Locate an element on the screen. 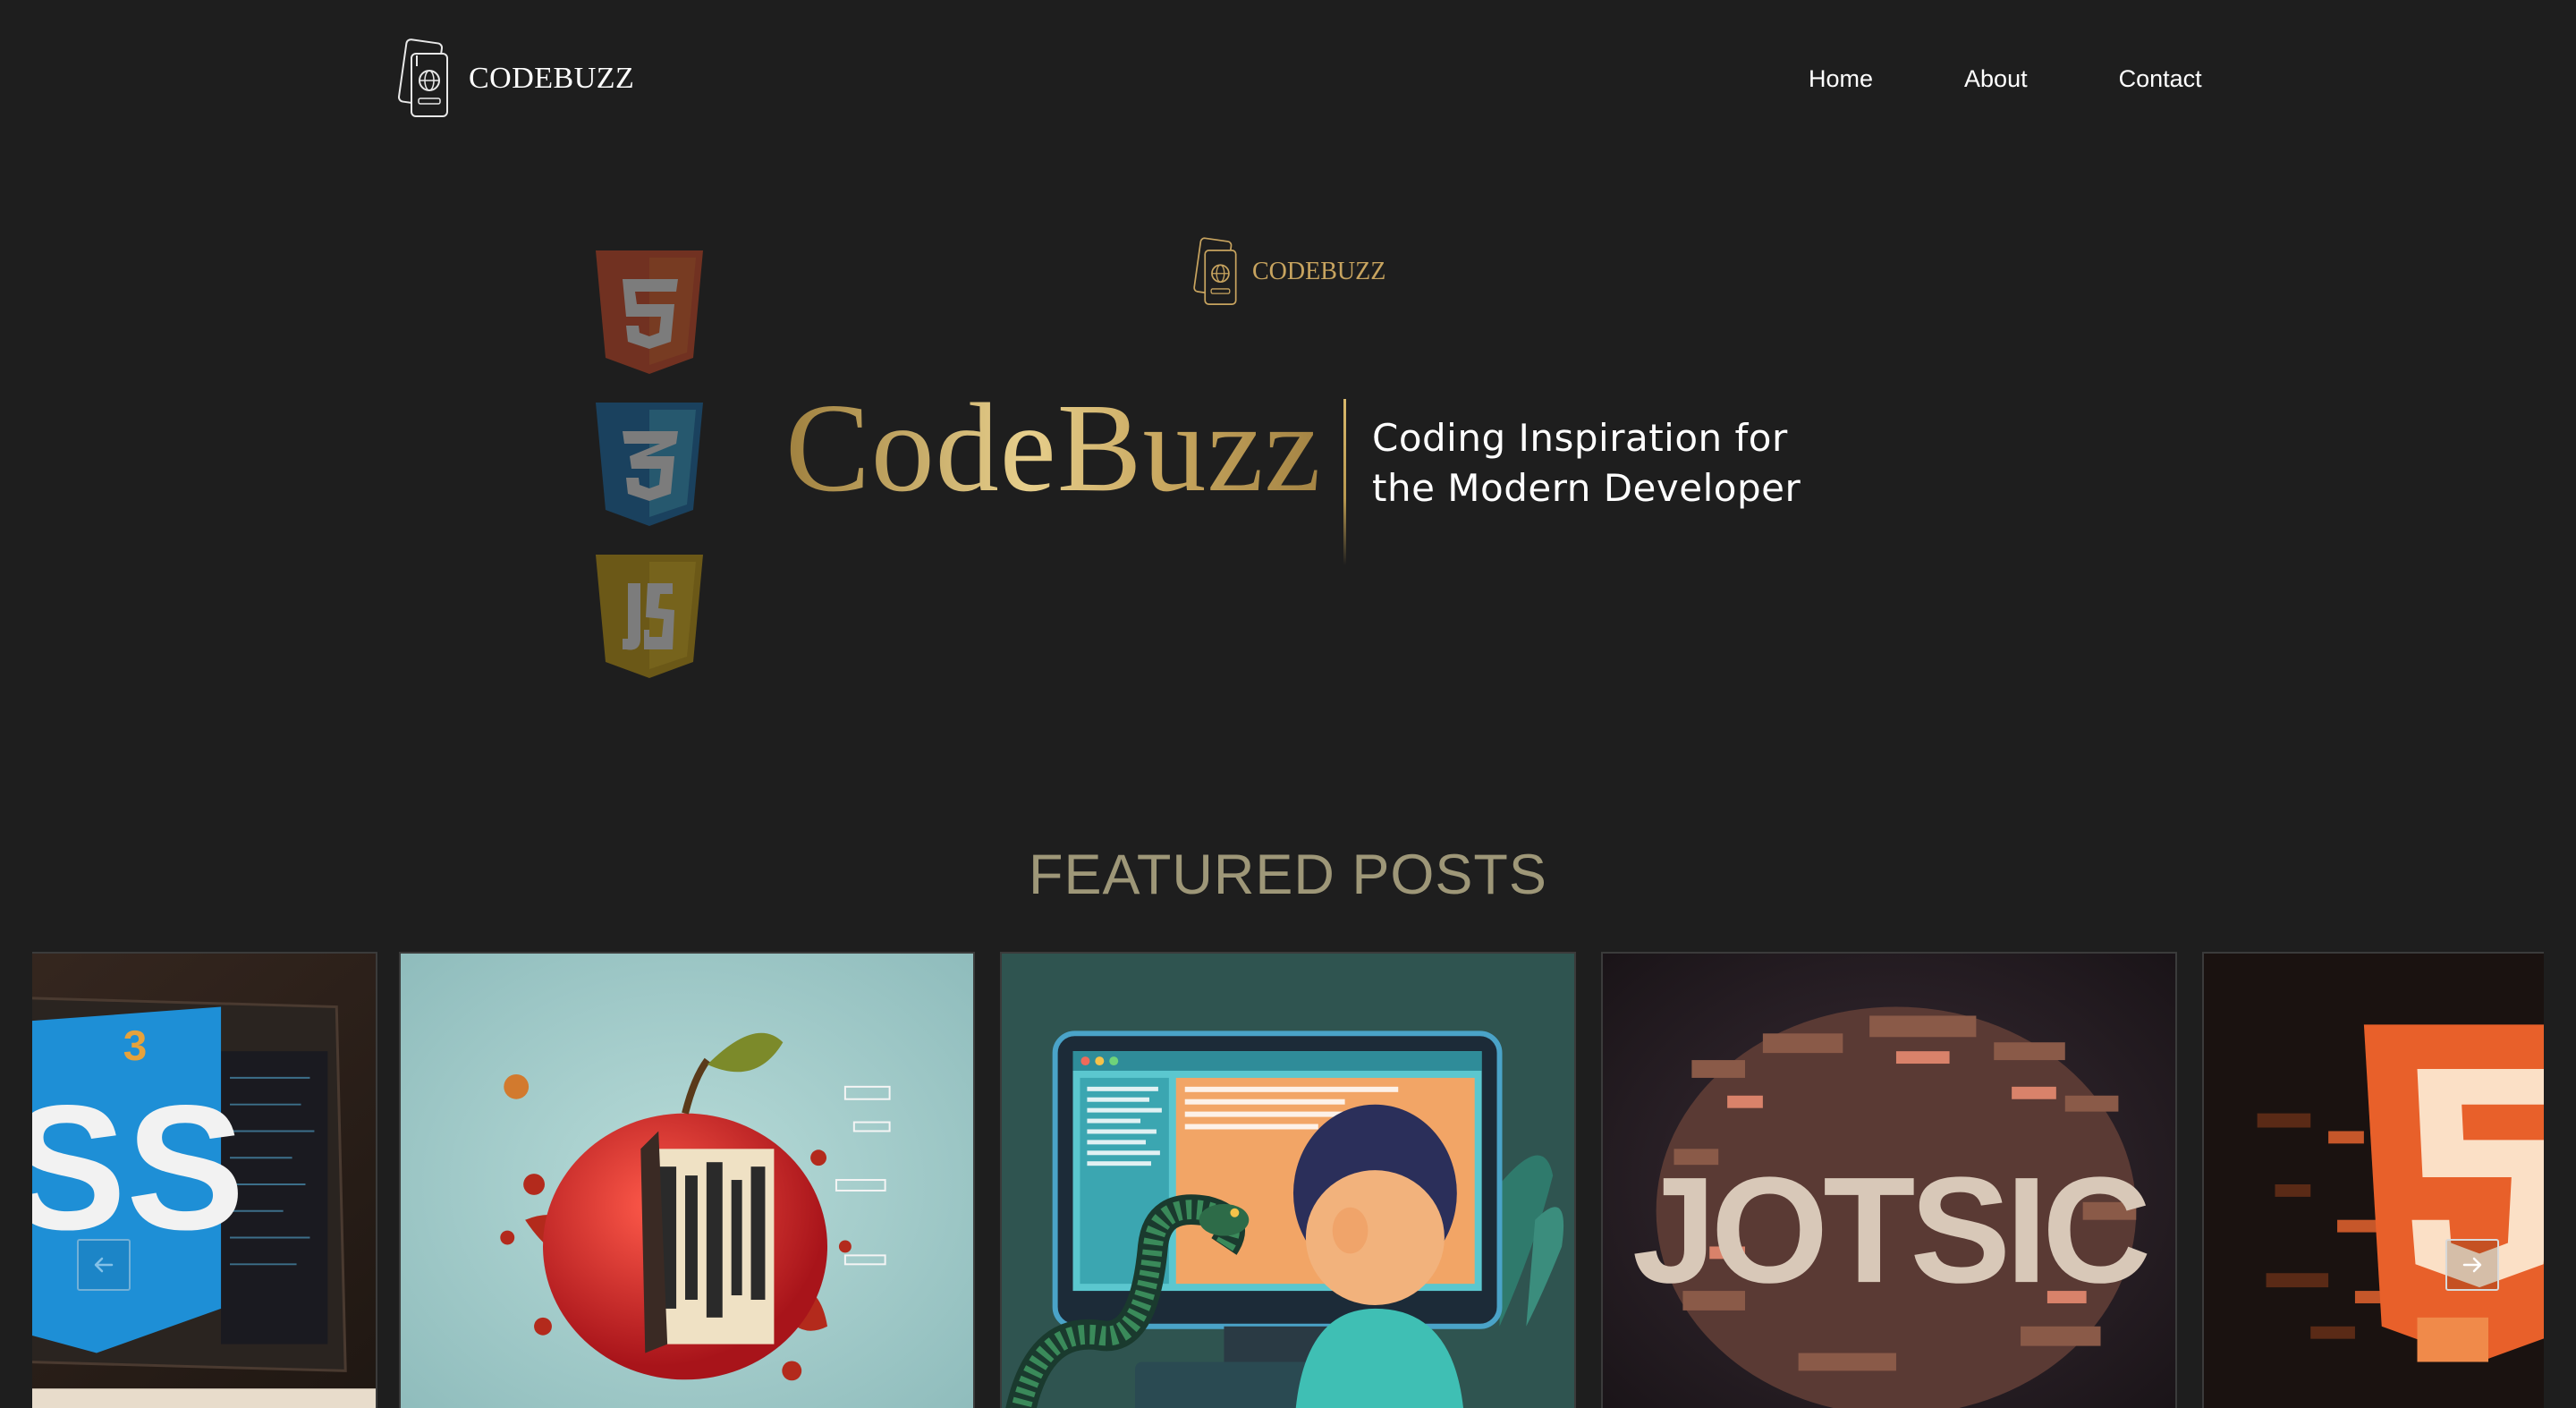 This screenshot has height=1408, width=2576. svg-text: 3 is located at coordinates (135, 1046).